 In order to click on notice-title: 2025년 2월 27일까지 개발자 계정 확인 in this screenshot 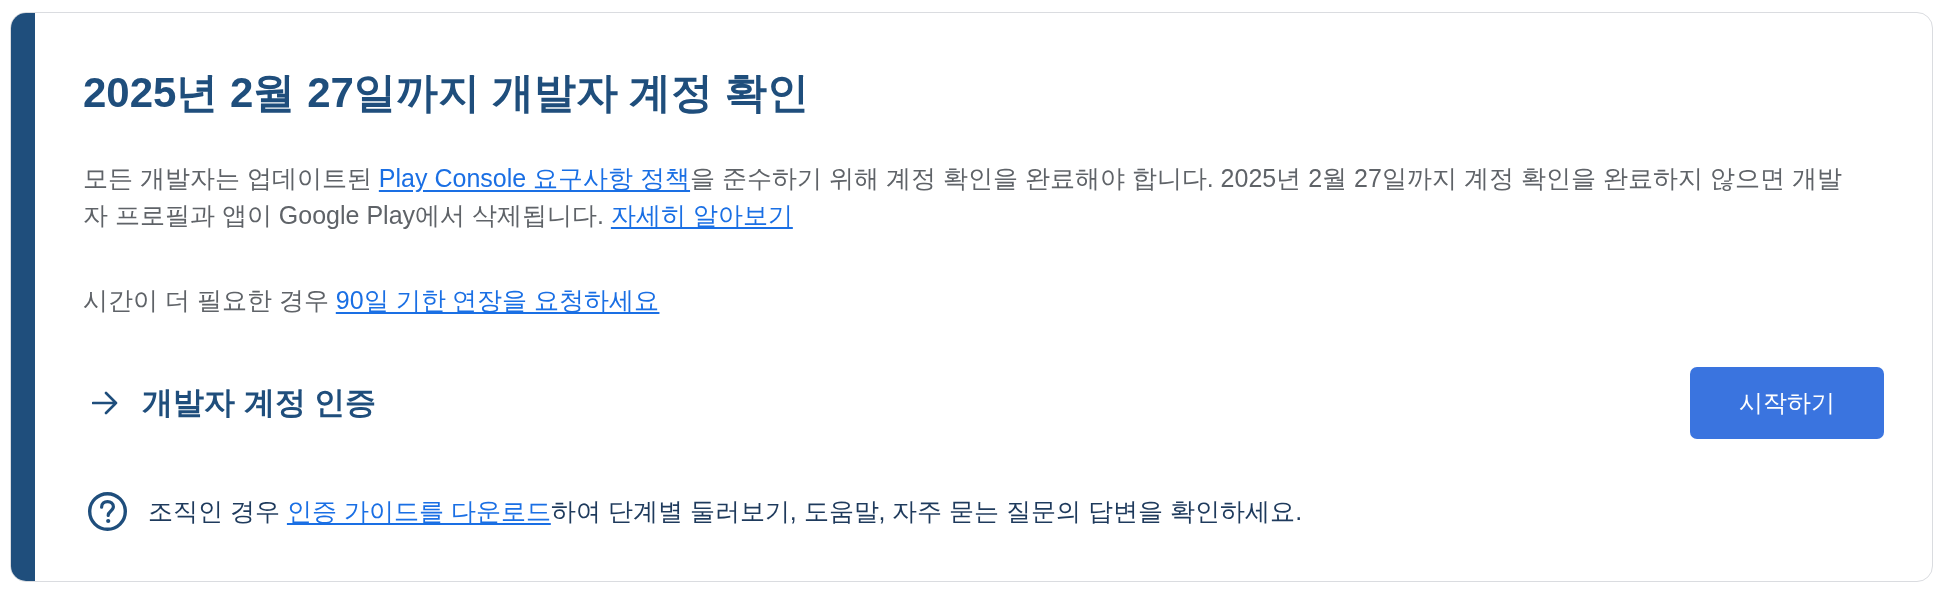, I will do `click(446, 93)`.